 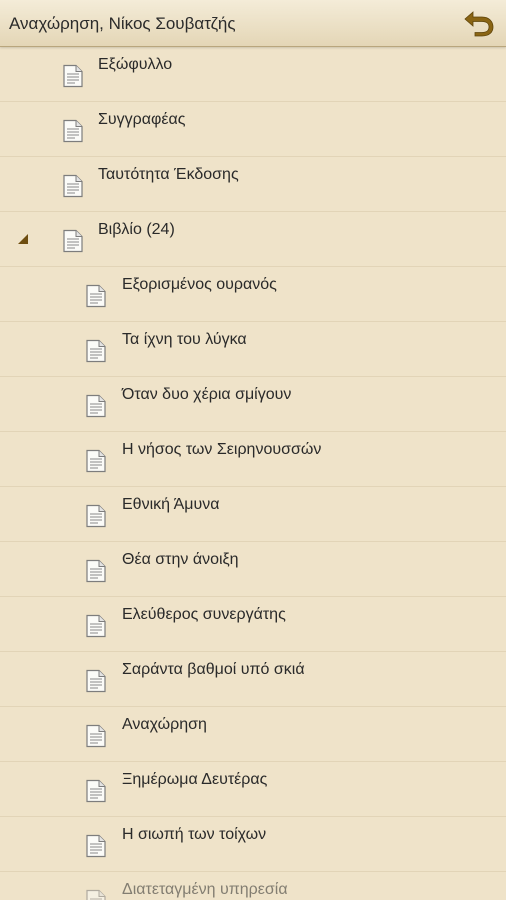 I want to click on toc-subitem: Η σιωπή των τοίχων, so click(x=253, y=844).